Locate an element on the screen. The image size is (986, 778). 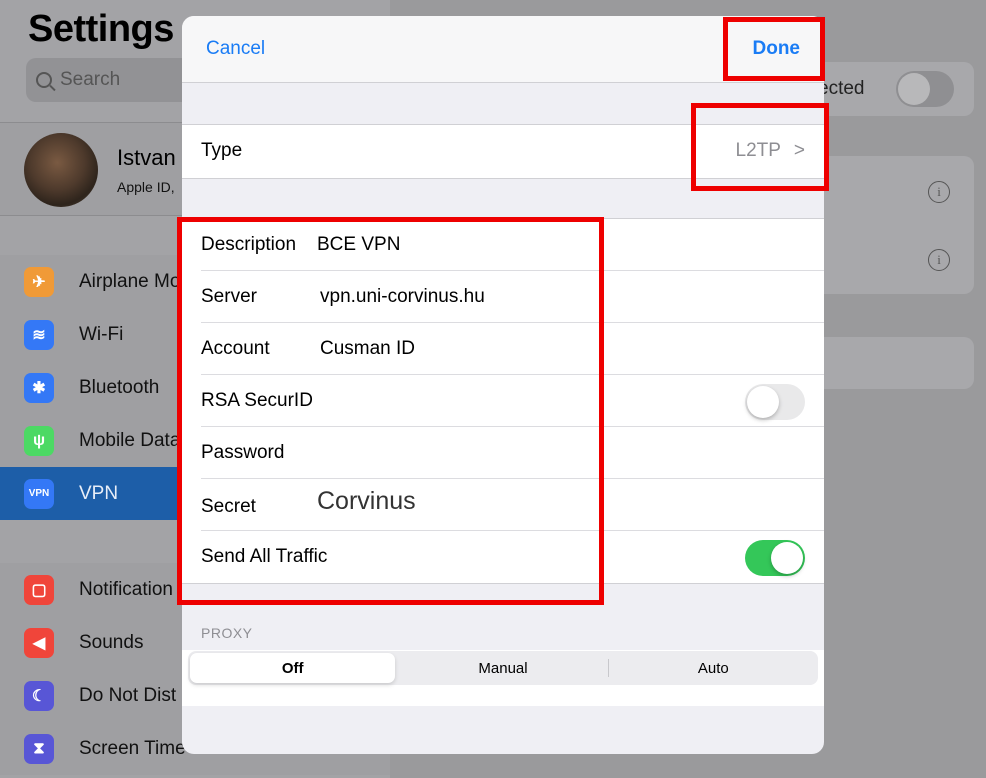
airplane-icon: ✈ is located at coordinates (39, 281).